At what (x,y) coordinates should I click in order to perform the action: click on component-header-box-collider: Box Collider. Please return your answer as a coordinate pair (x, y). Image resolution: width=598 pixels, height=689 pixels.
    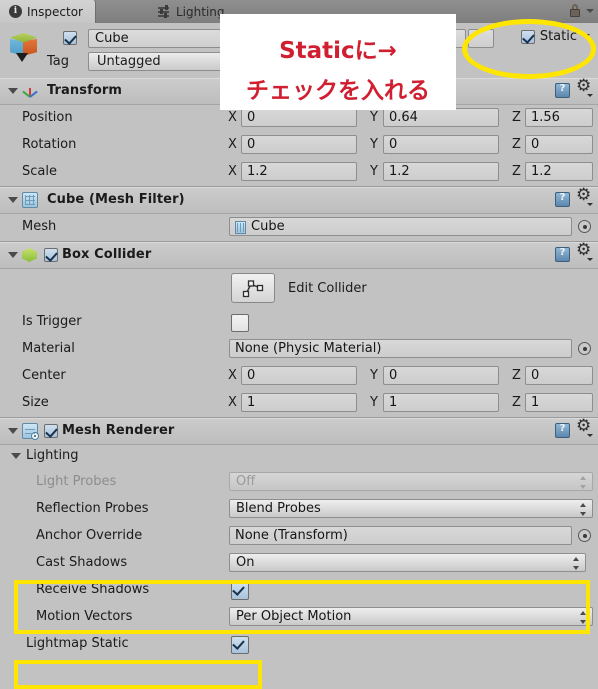
    Looking at the image, I should click on (299, 255).